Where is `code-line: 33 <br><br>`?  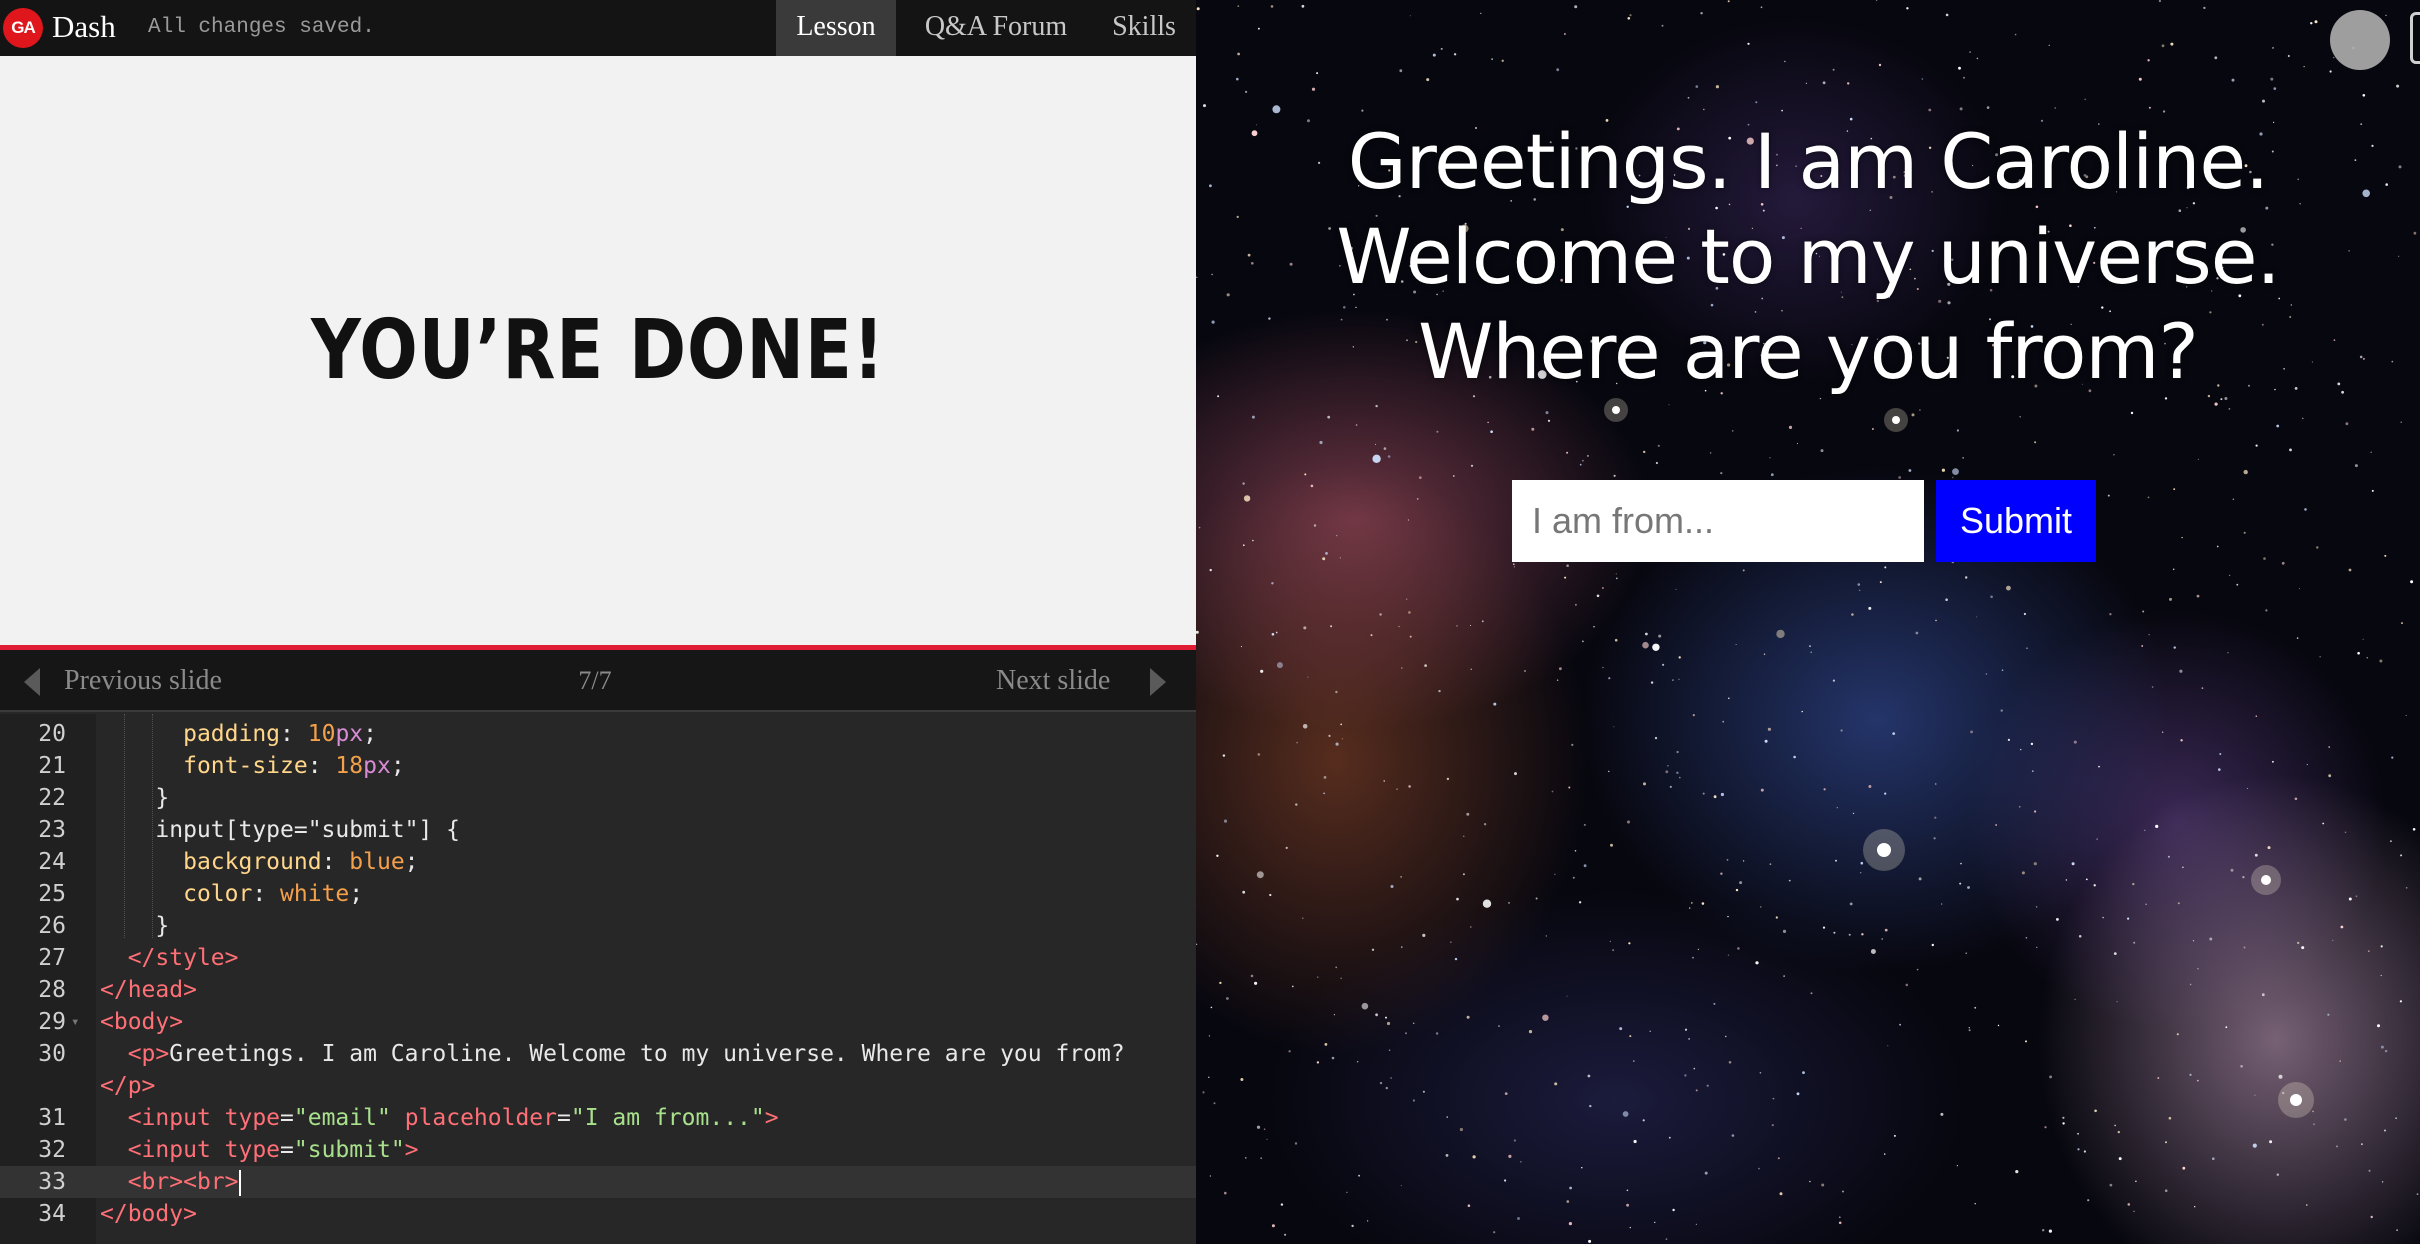 code-line: 33 <br><br> is located at coordinates (598, 1182).